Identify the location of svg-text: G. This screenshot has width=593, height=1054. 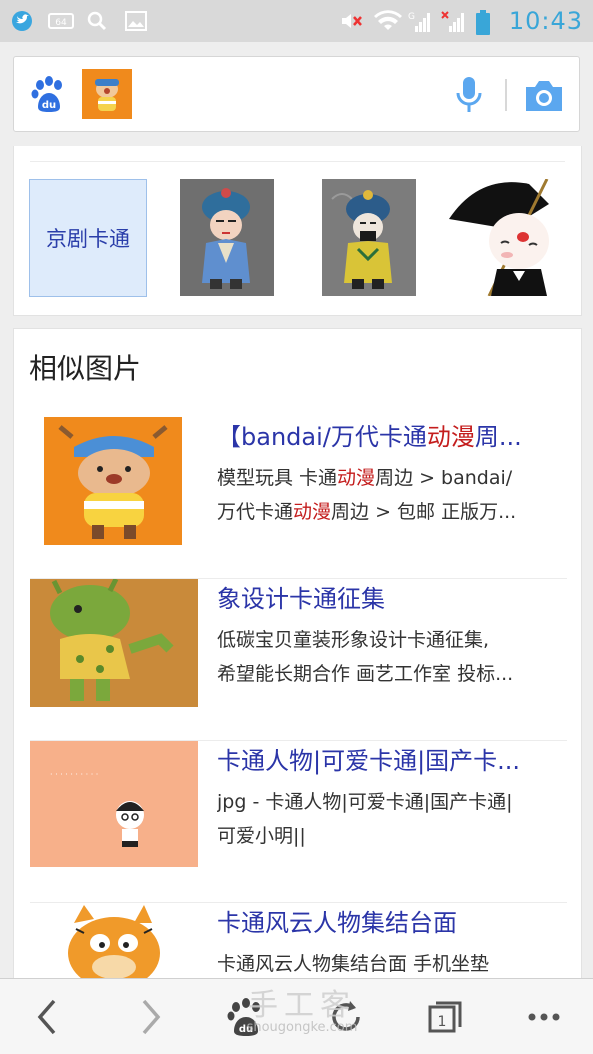
(411, 17).